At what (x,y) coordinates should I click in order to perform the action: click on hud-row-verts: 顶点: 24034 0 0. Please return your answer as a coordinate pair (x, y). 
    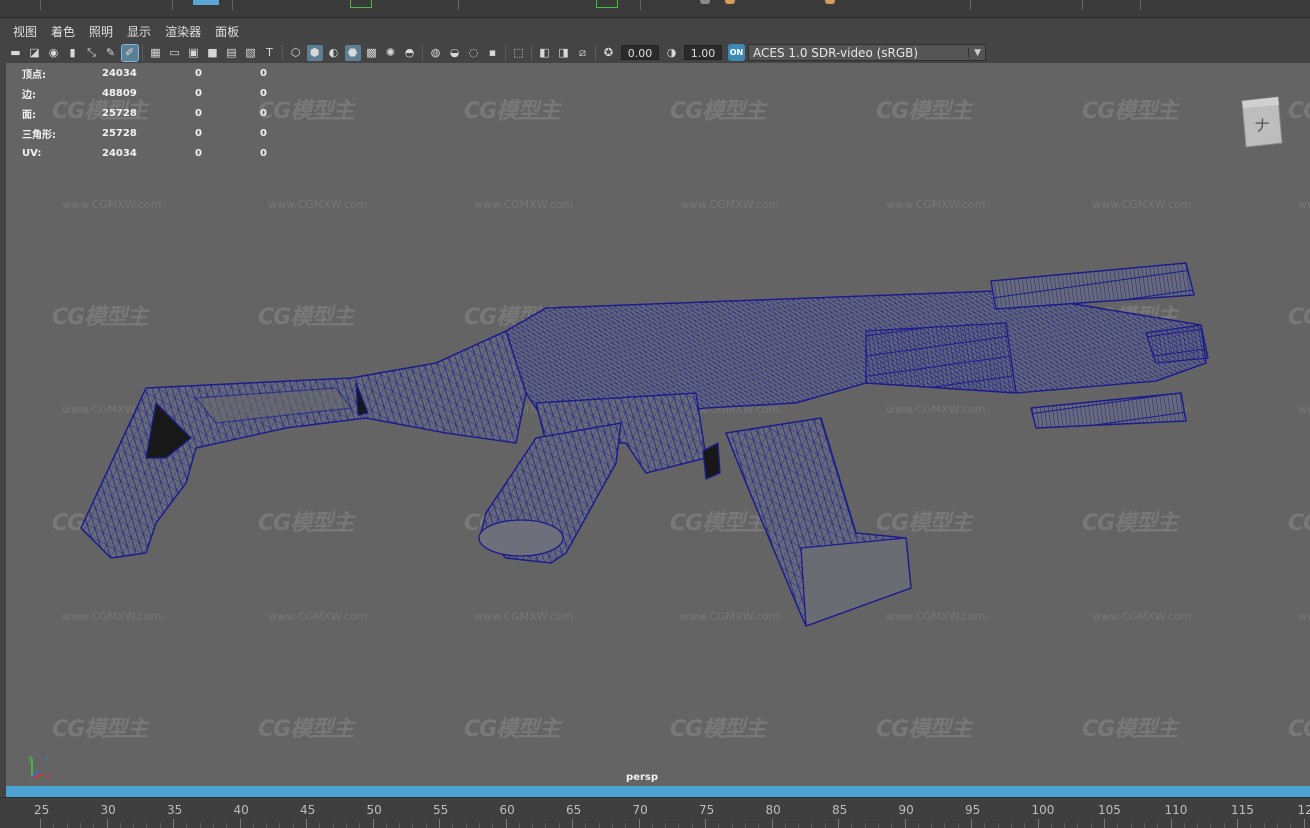
    Looking at the image, I should click on (144, 74).